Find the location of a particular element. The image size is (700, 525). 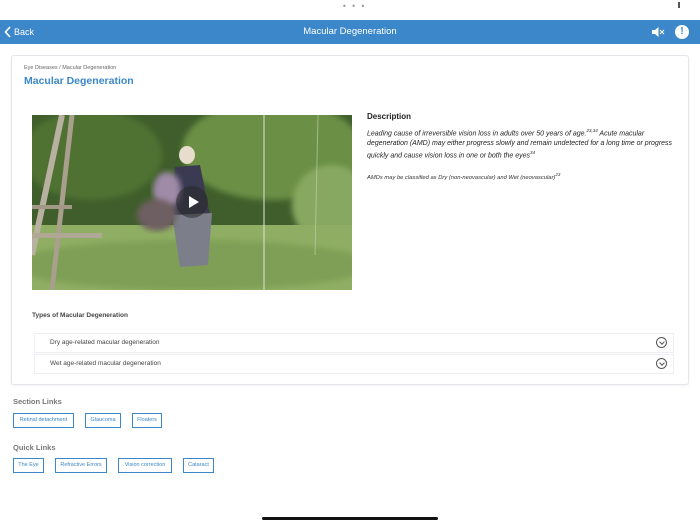

reference-superscript: 23 is located at coordinates (558, 175).